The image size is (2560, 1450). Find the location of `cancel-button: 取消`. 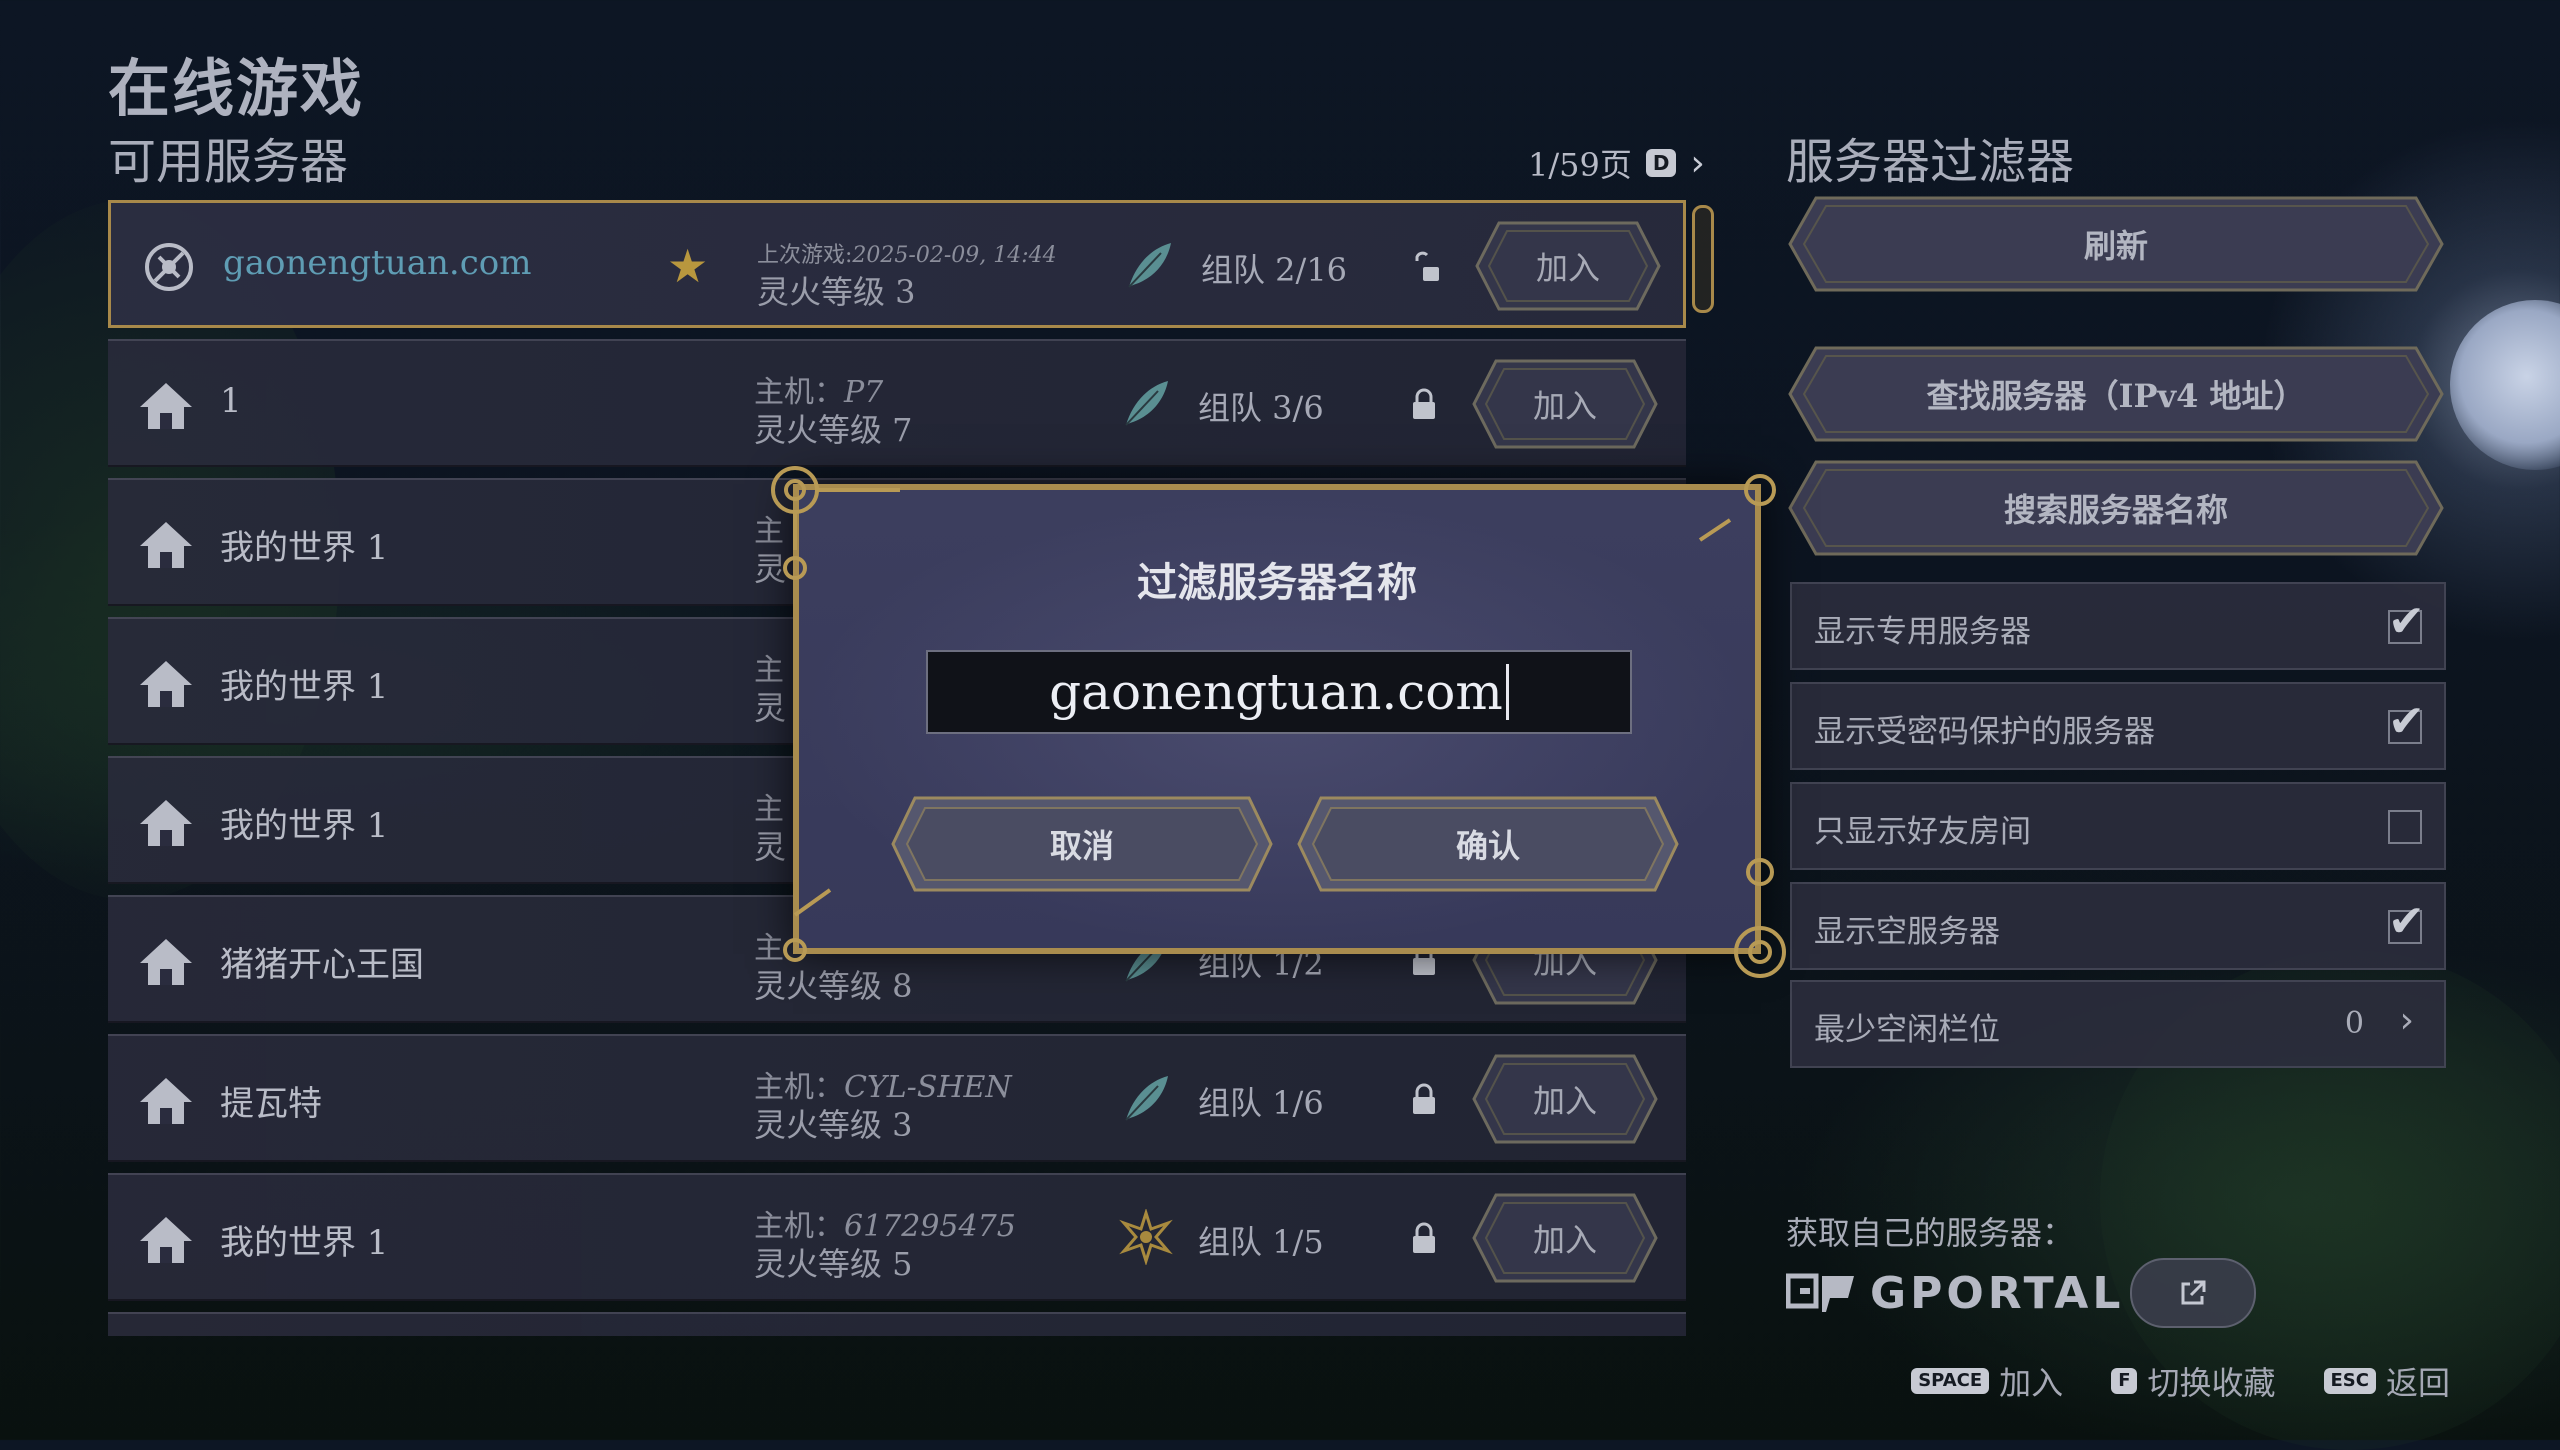

cancel-button: 取消 is located at coordinates (1082, 844).